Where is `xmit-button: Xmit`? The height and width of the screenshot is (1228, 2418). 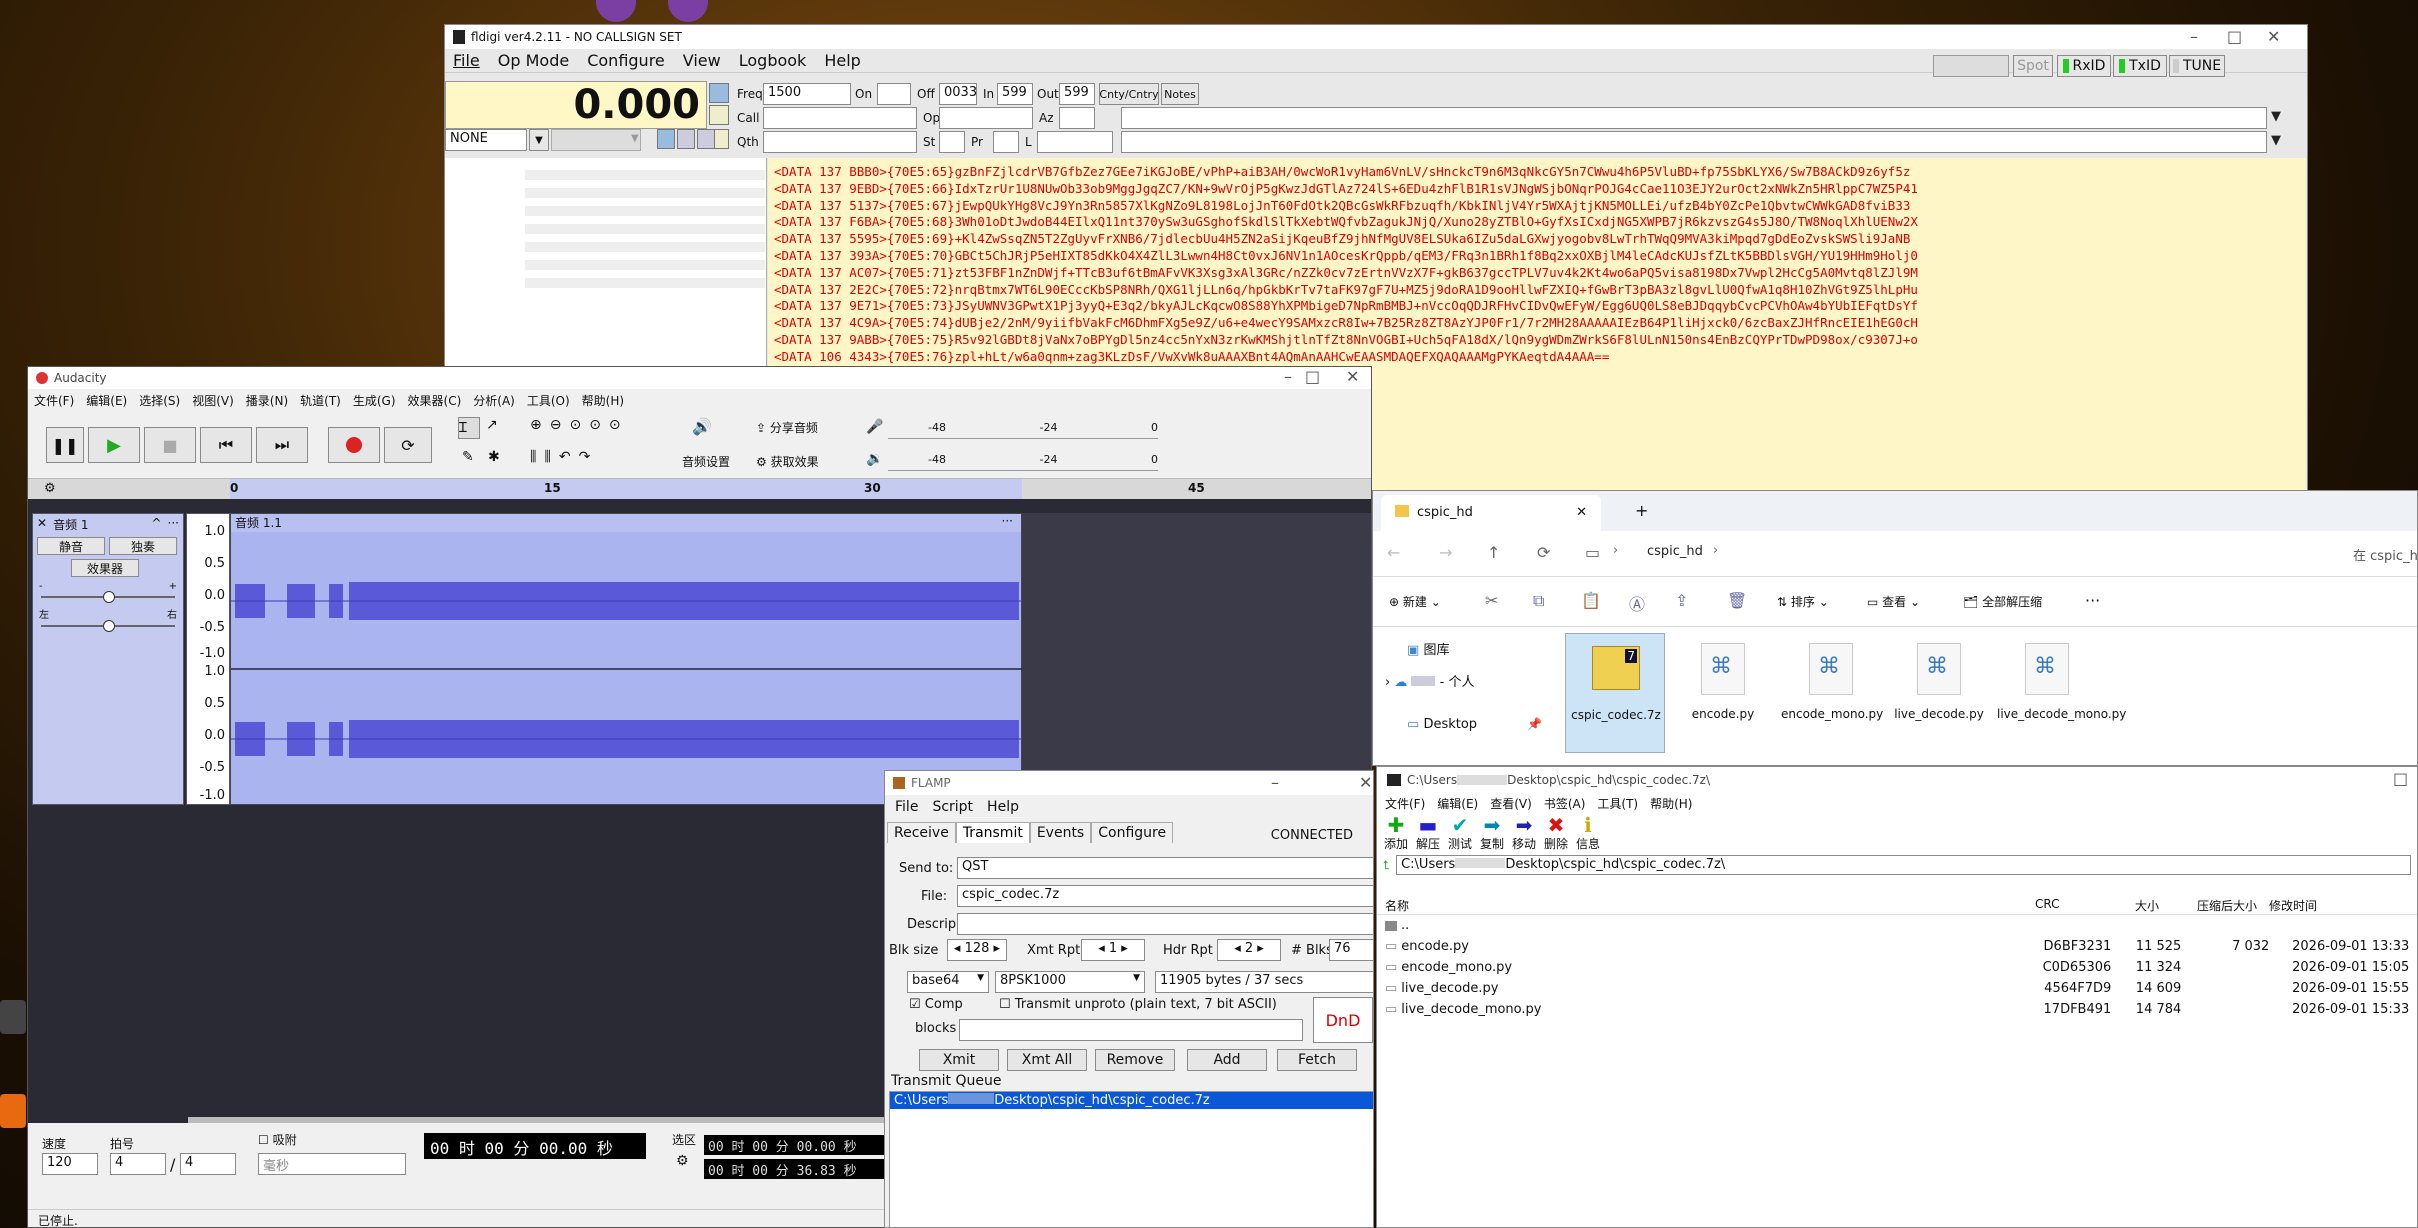 xmit-button: Xmit is located at coordinates (959, 1060).